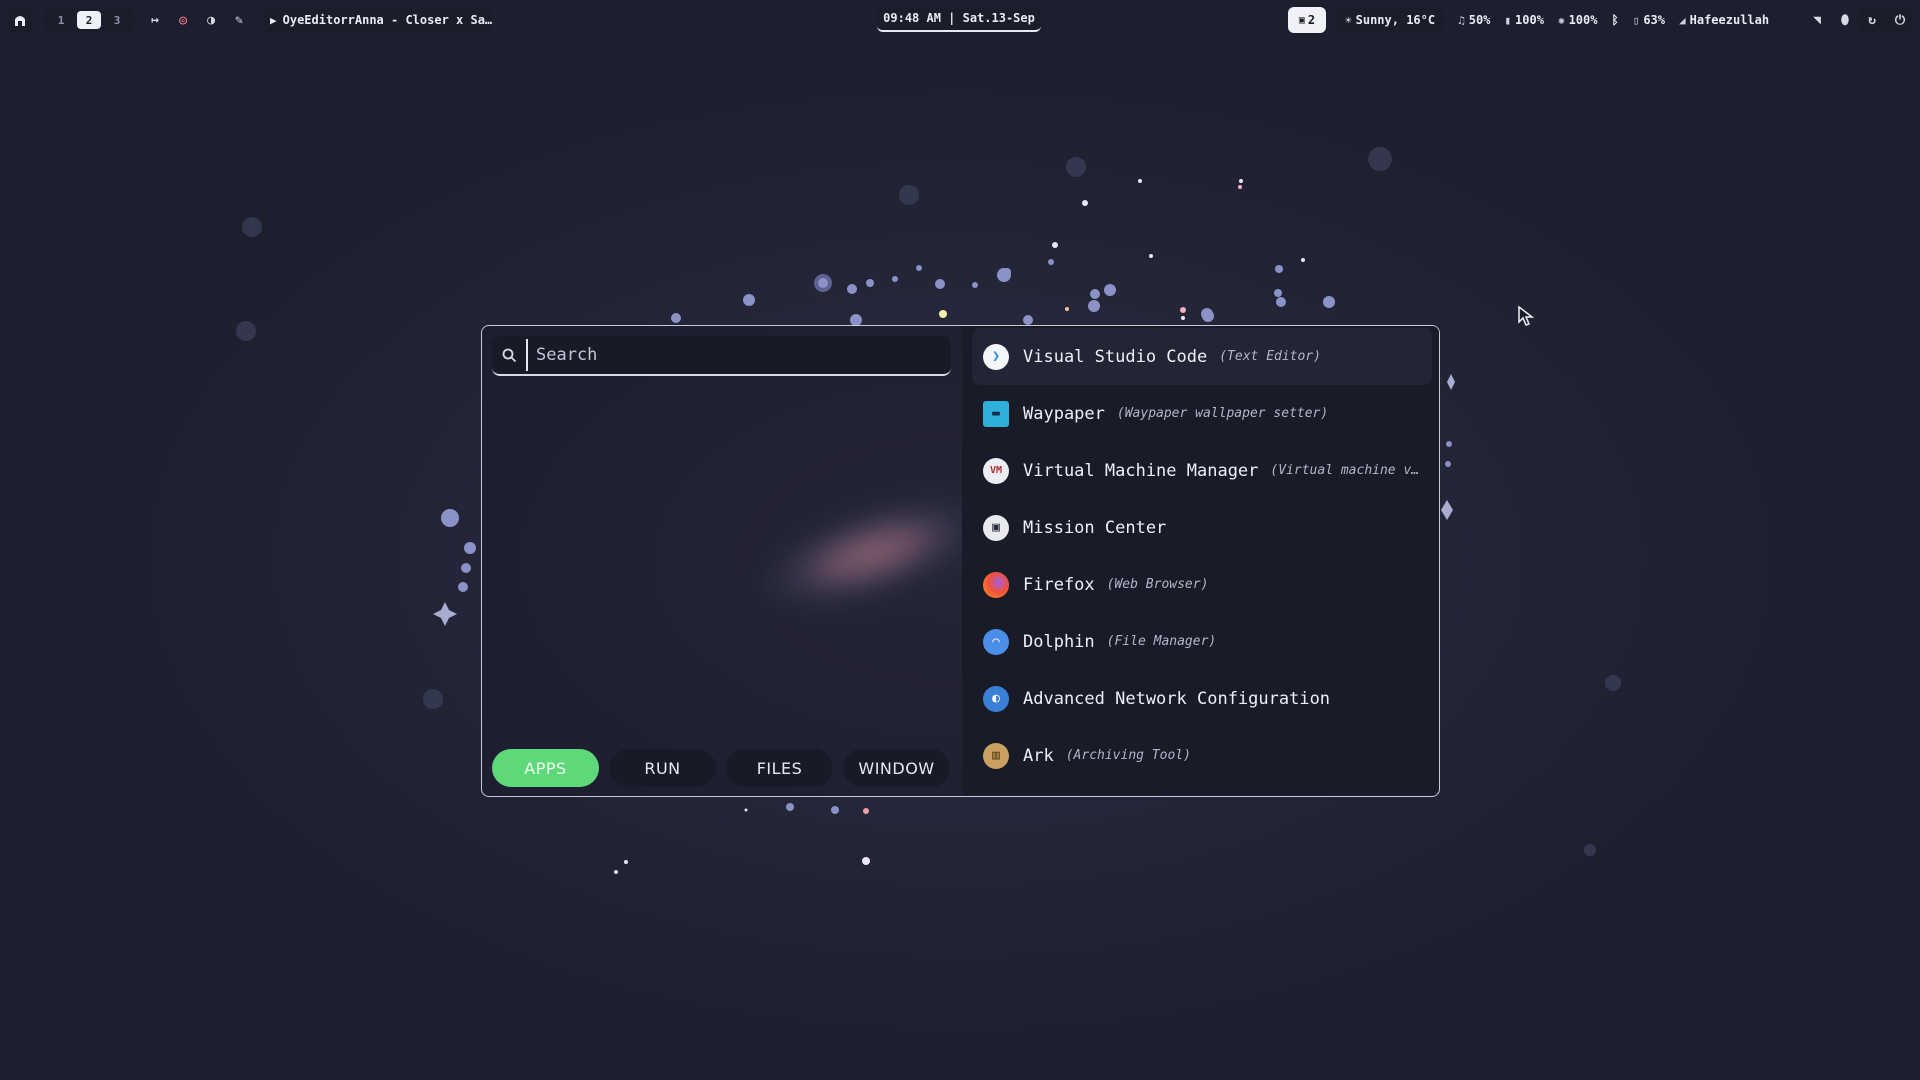  I want to click on search-box, so click(721, 356).